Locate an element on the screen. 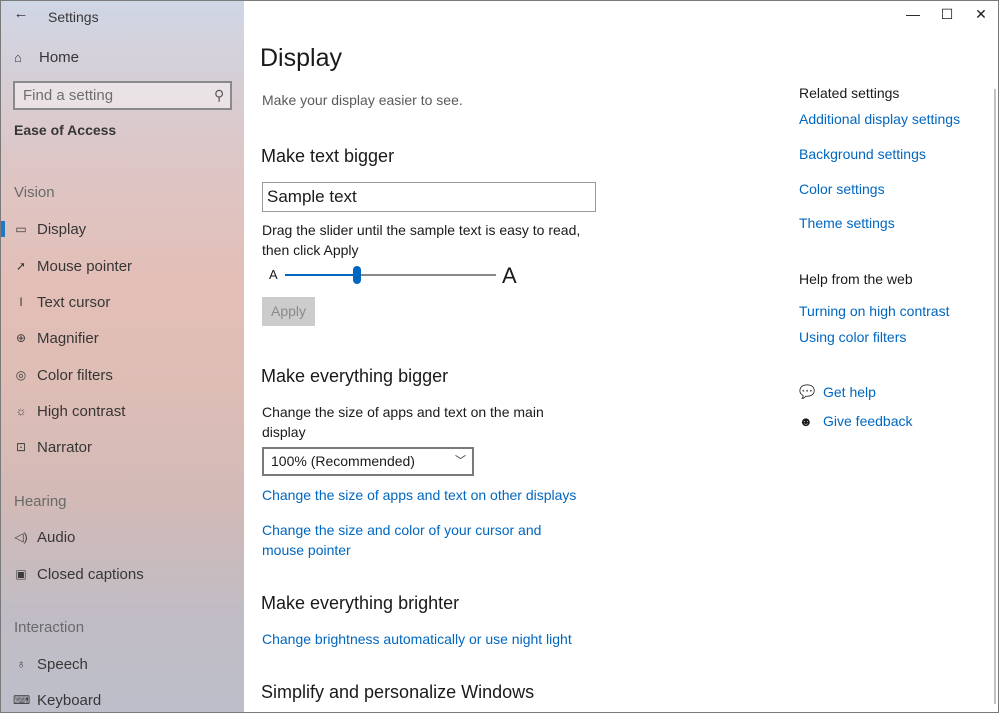  sidebar-item-label: Text cursor is located at coordinates (74, 302).